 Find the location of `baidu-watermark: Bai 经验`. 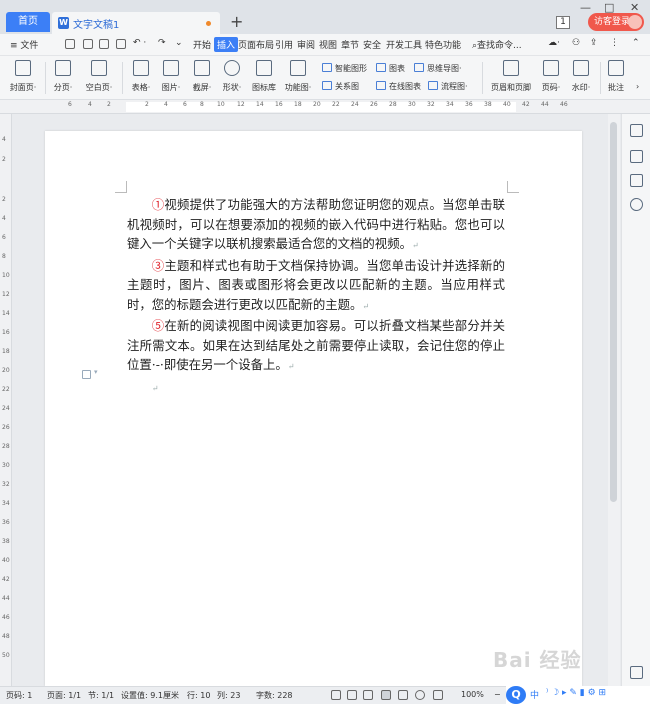

baidu-watermark: Bai 经验 is located at coordinates (537, 660).